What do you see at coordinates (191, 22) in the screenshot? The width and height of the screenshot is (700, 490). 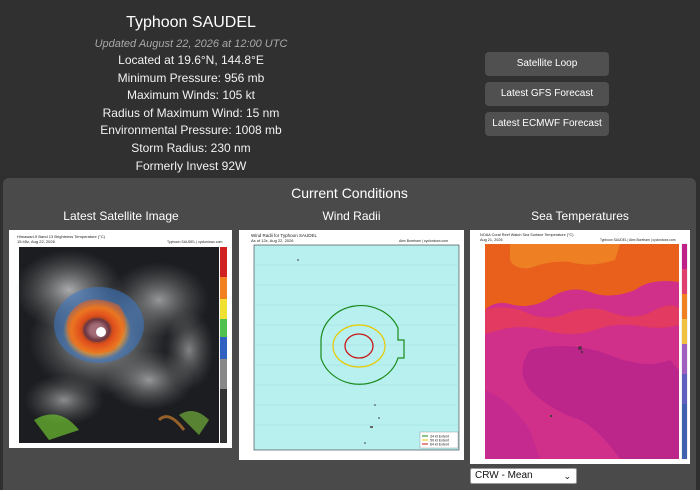 I see `storm-title: Typhoon SAUDEL` at bounding box center [191, 22].